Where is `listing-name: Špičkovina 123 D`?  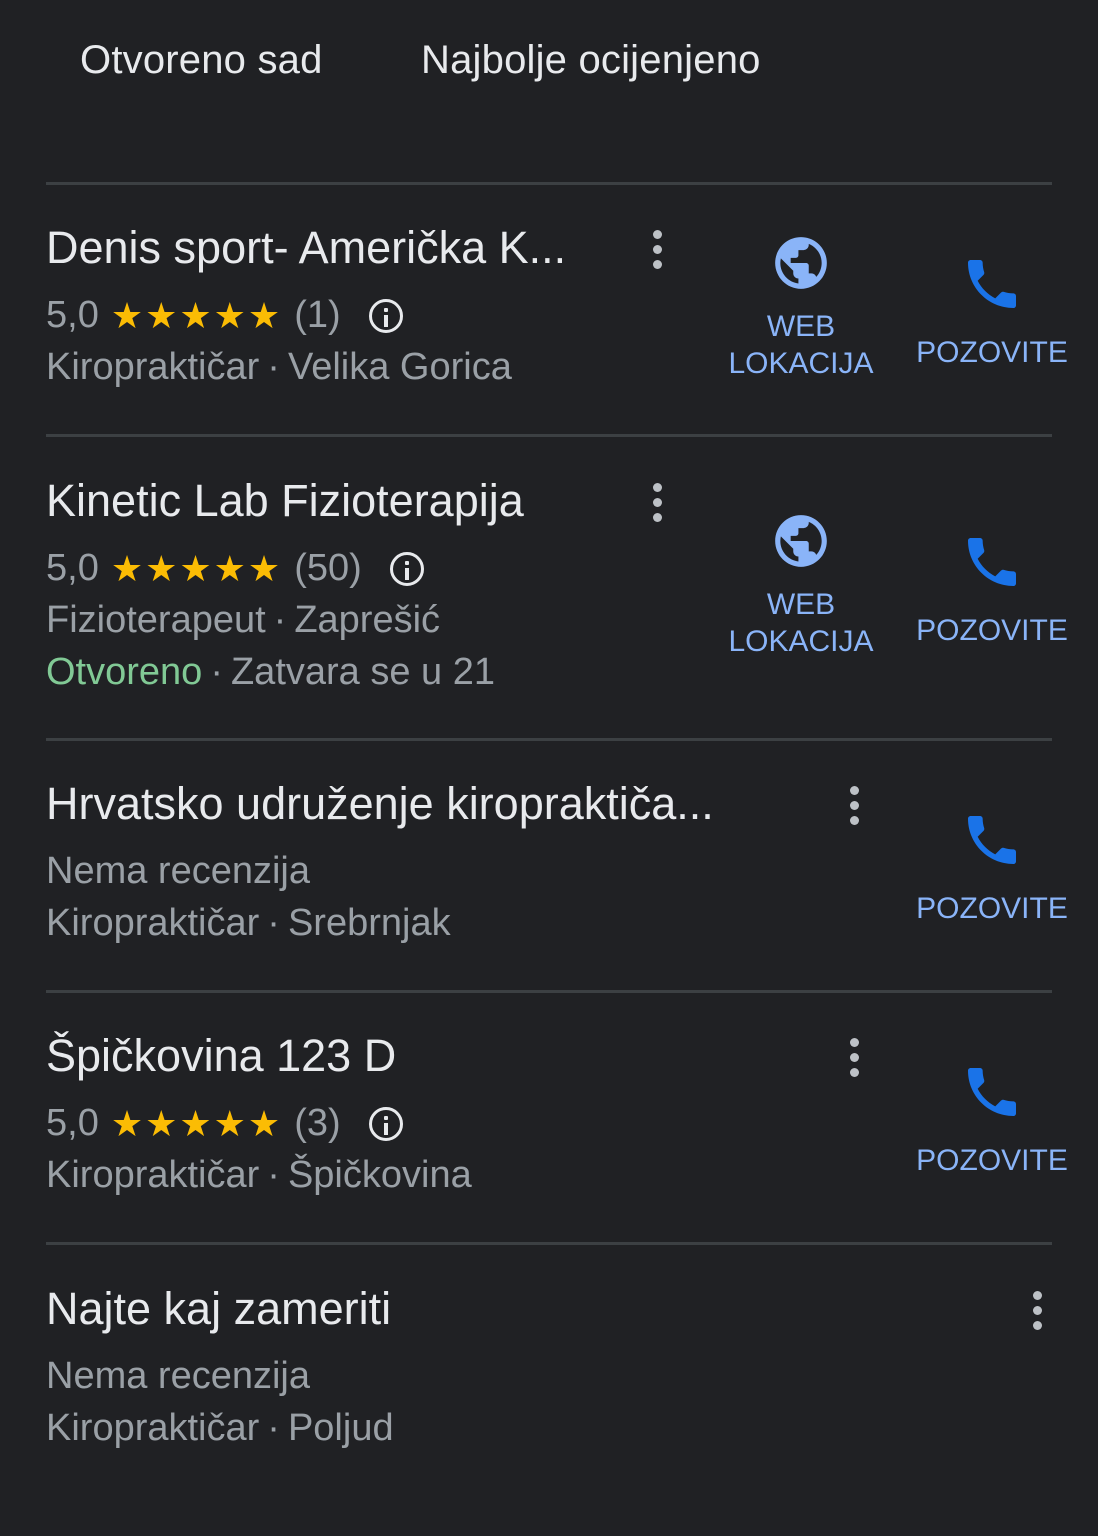 listing-name: Špičkovina 123 D is located at coordinates (221, 1056).